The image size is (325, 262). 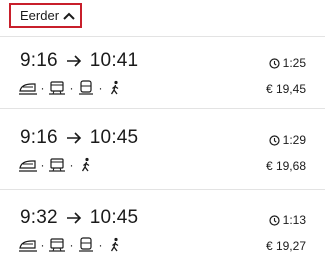 I want to click on transport-modes: · ·, so click(x=57, y=165).